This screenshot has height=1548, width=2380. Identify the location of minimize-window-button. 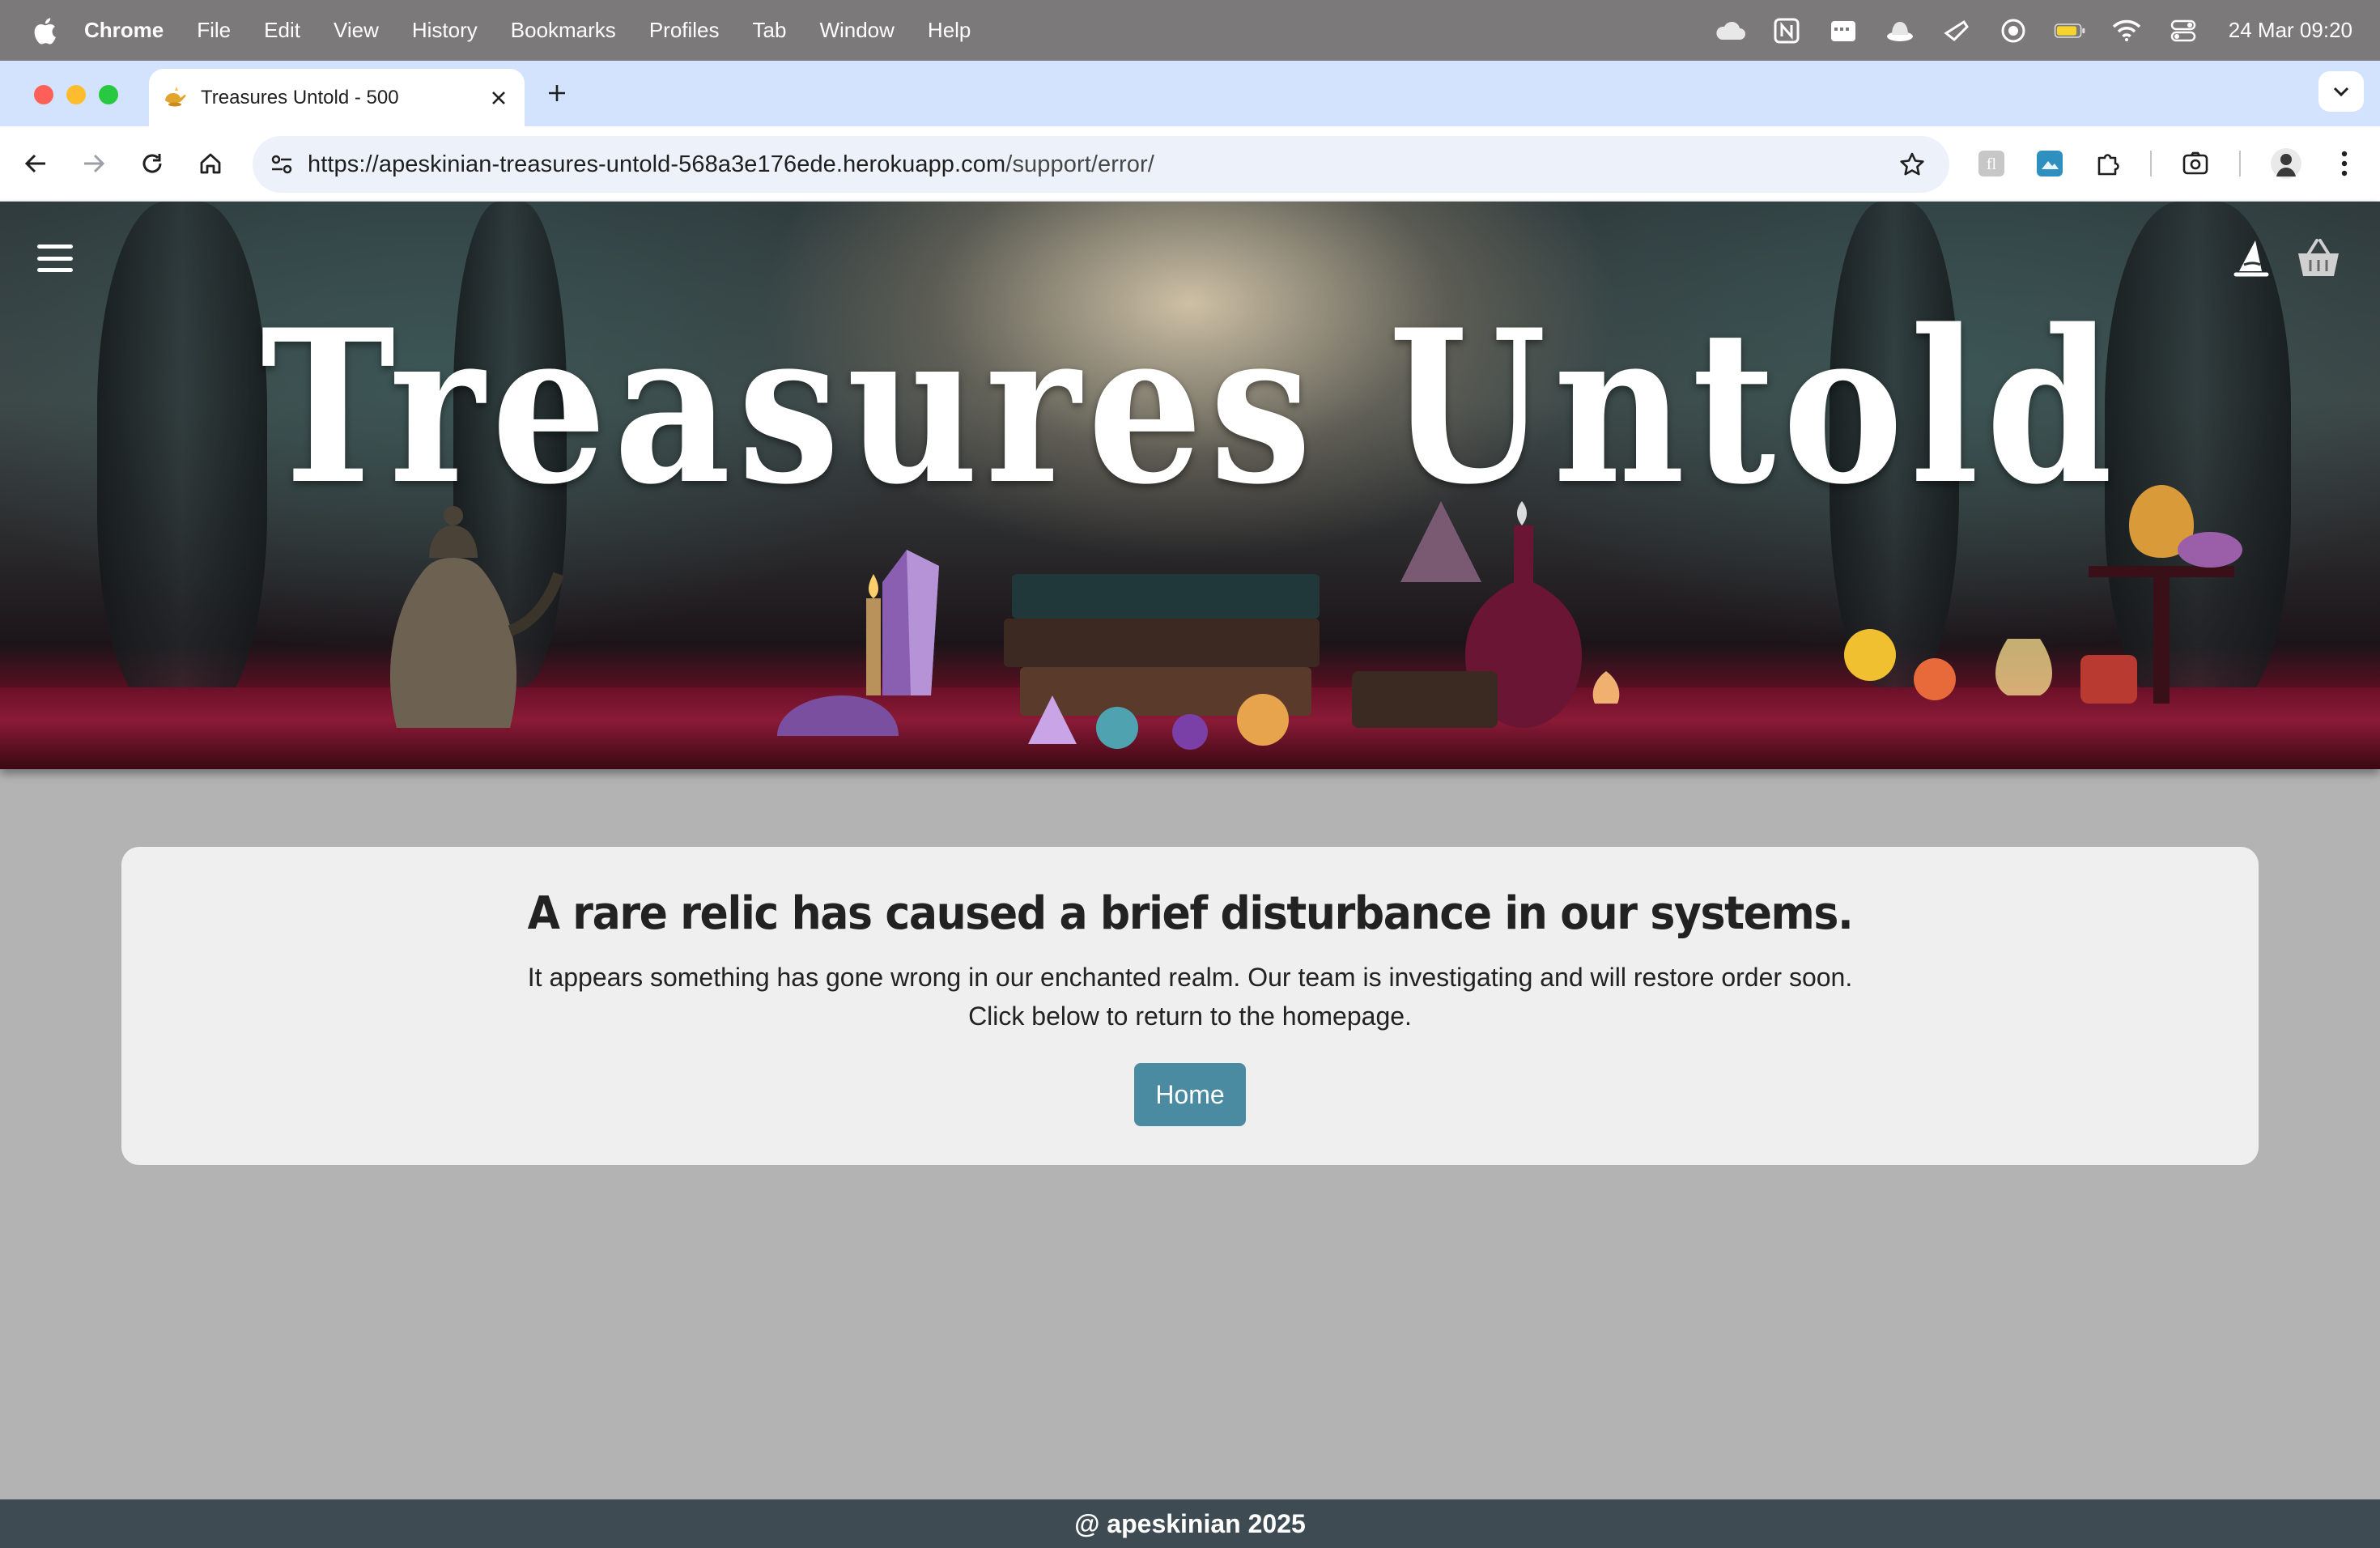
(76, 95).